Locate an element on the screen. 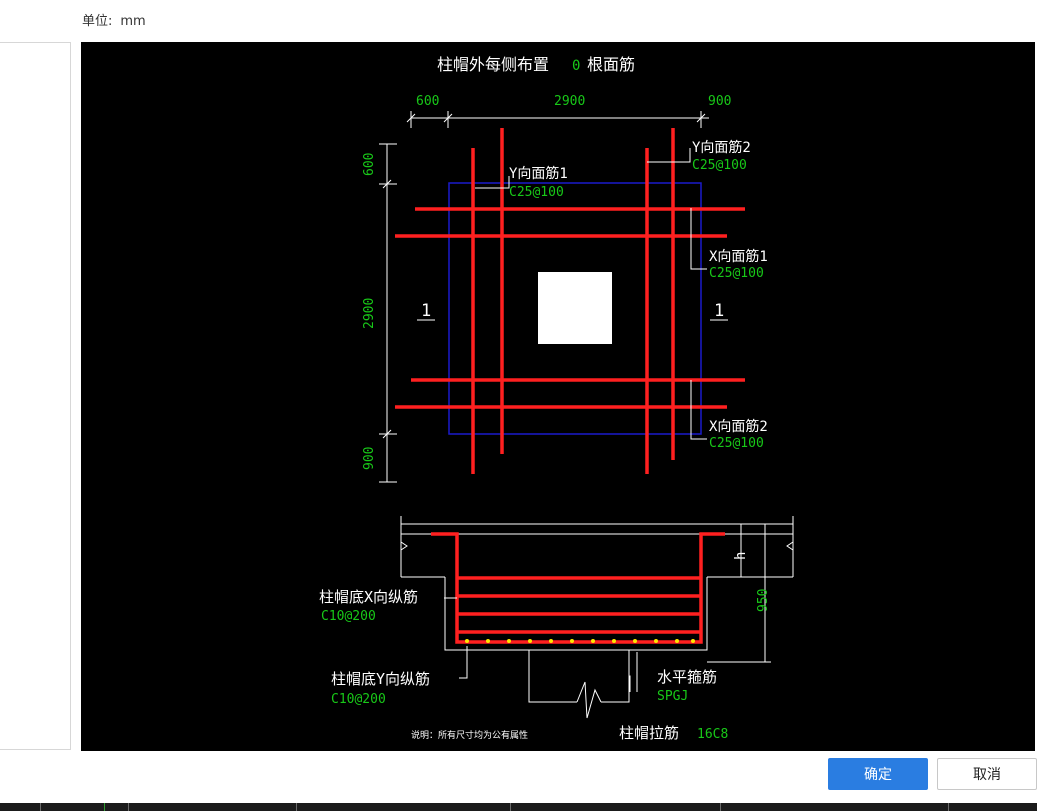 The width and height of the screenshot is (1037, 811). depth-label: 950 is located at coordinates (763, 600).